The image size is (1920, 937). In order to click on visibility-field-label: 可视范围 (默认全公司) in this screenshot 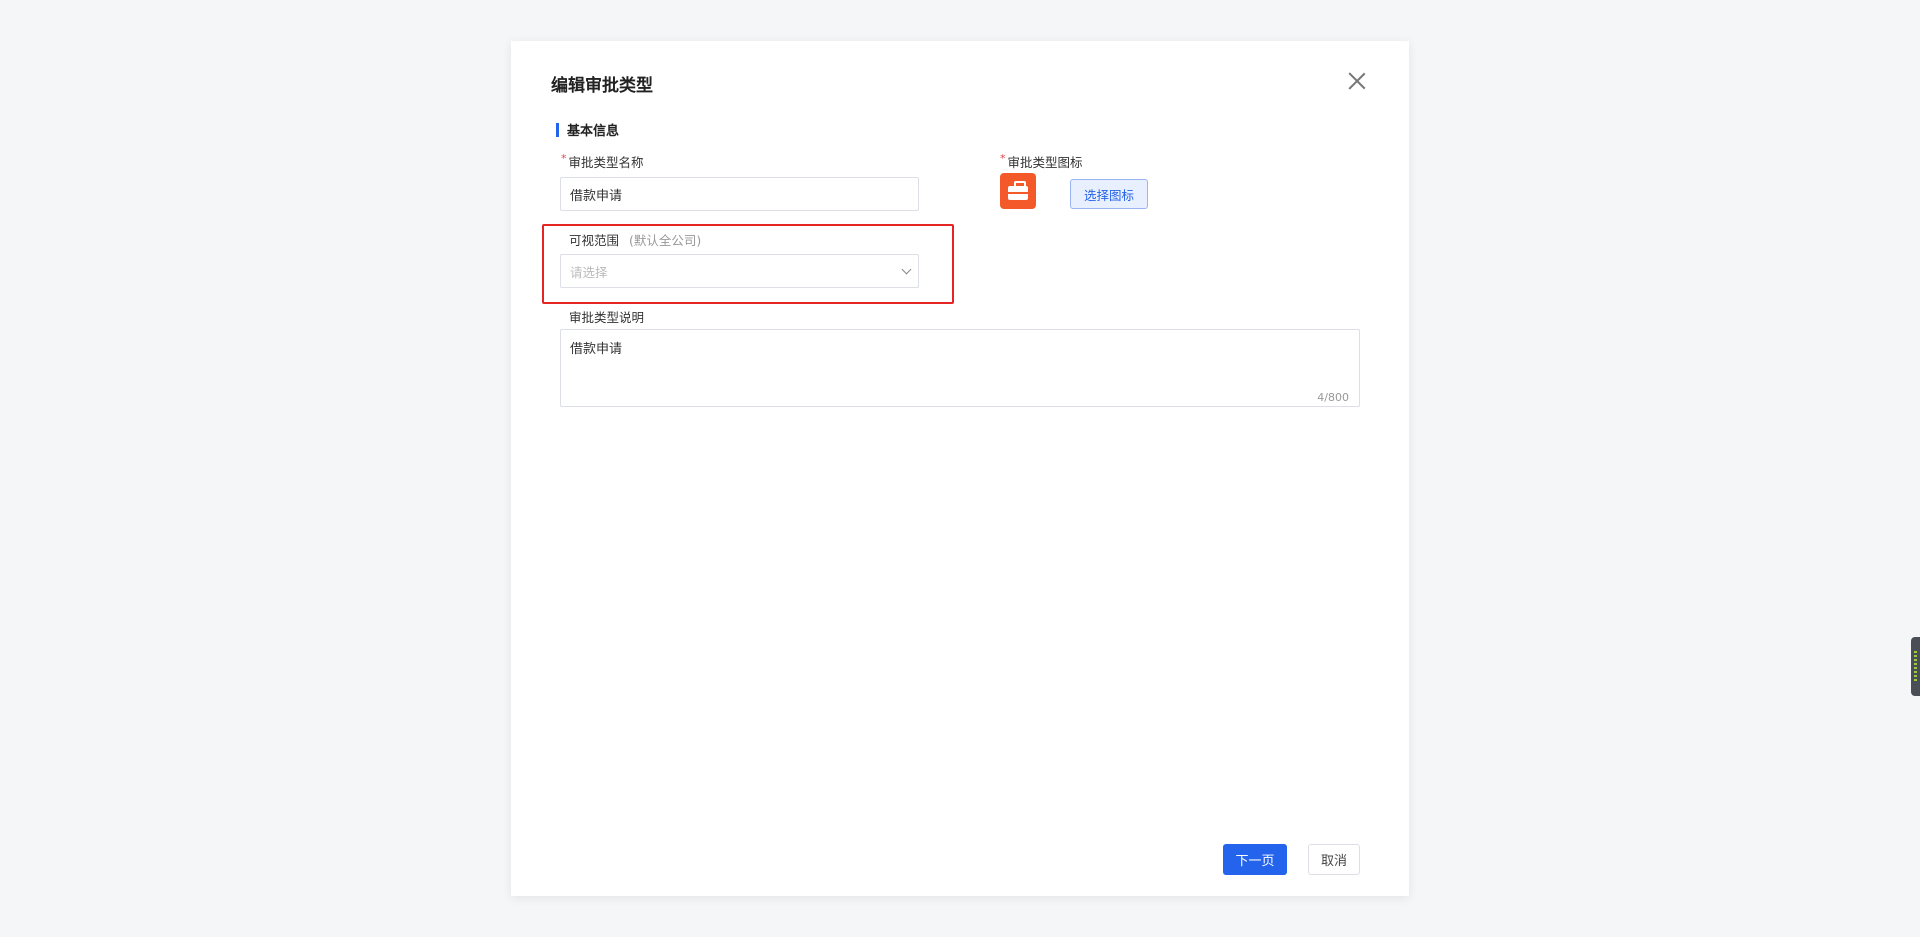, I will do `click(635, 240)`.